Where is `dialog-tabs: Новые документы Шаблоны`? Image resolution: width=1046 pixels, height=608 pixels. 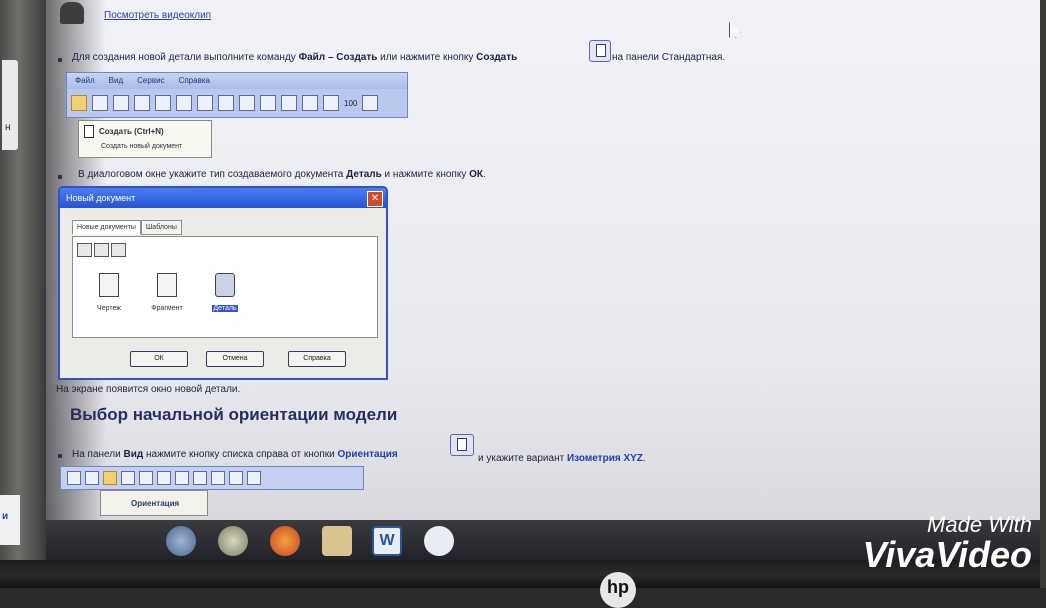
dialog-tabs: Новые документы Шаблоны is located at coordinates (127, 227).